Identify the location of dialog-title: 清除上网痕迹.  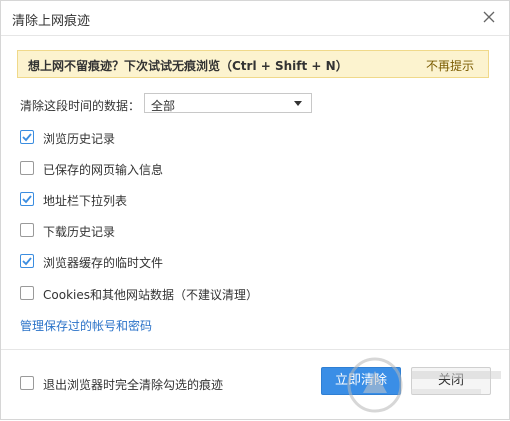
(51, 21).